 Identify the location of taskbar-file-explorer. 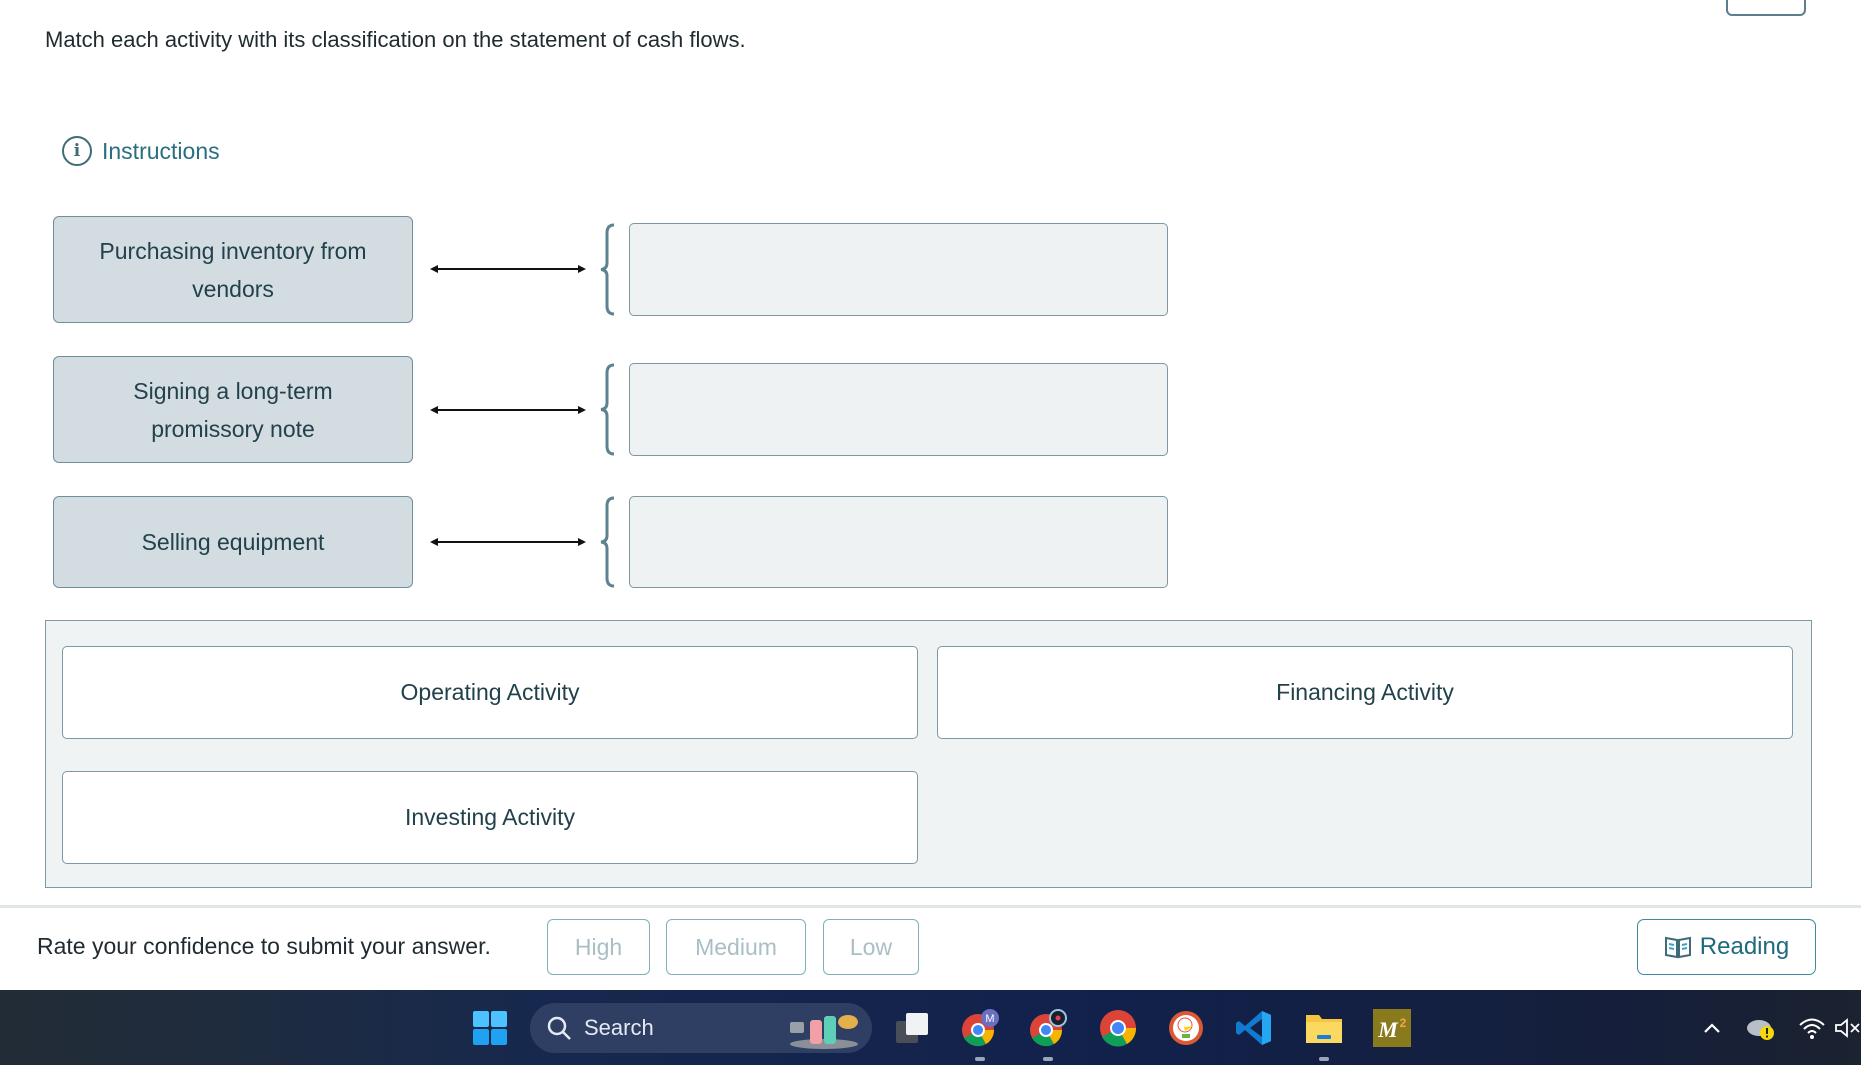
(1324, 1027).